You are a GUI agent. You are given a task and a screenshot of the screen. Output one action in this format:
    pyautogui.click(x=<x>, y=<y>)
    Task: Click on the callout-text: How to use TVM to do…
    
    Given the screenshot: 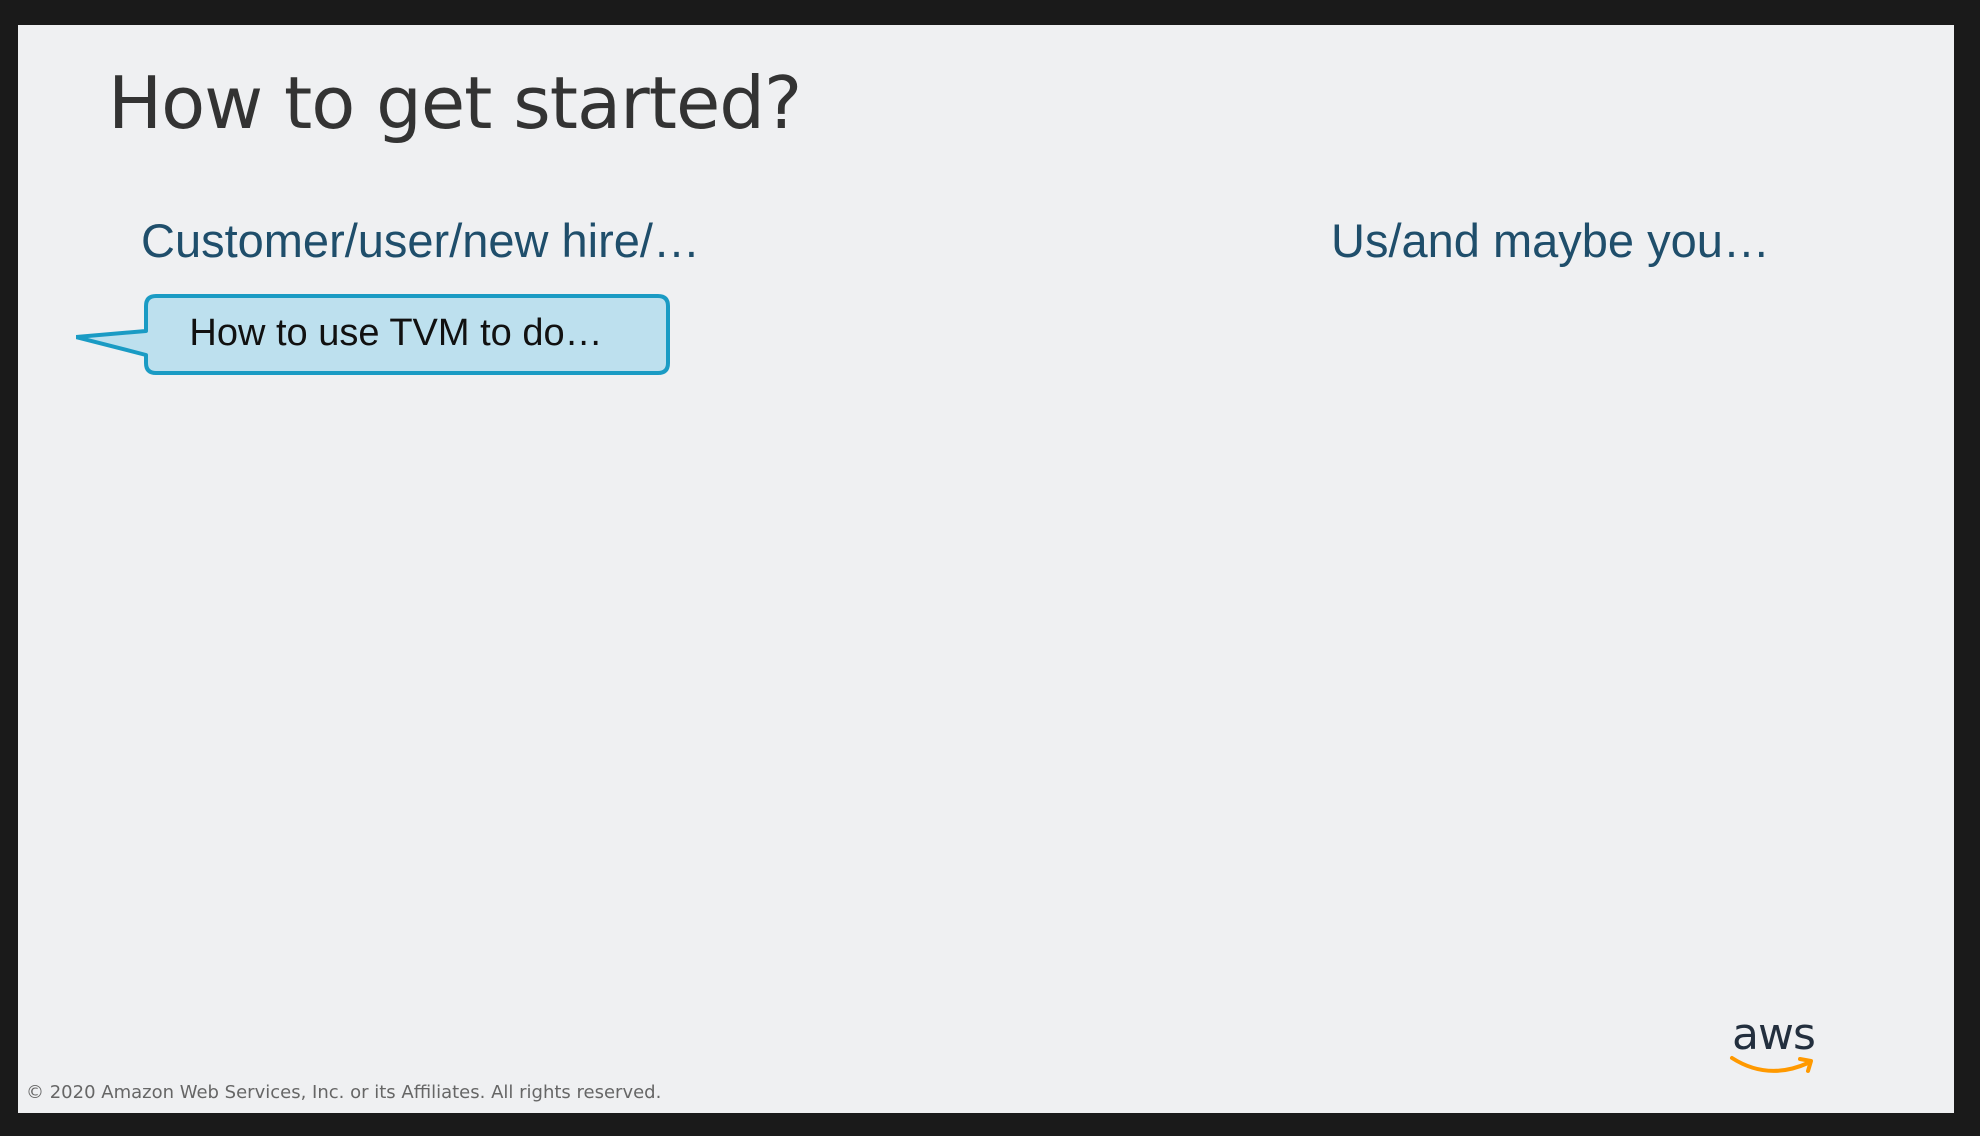 What is the action you would take?
    pyautogui.click(x=396, y=333)
    